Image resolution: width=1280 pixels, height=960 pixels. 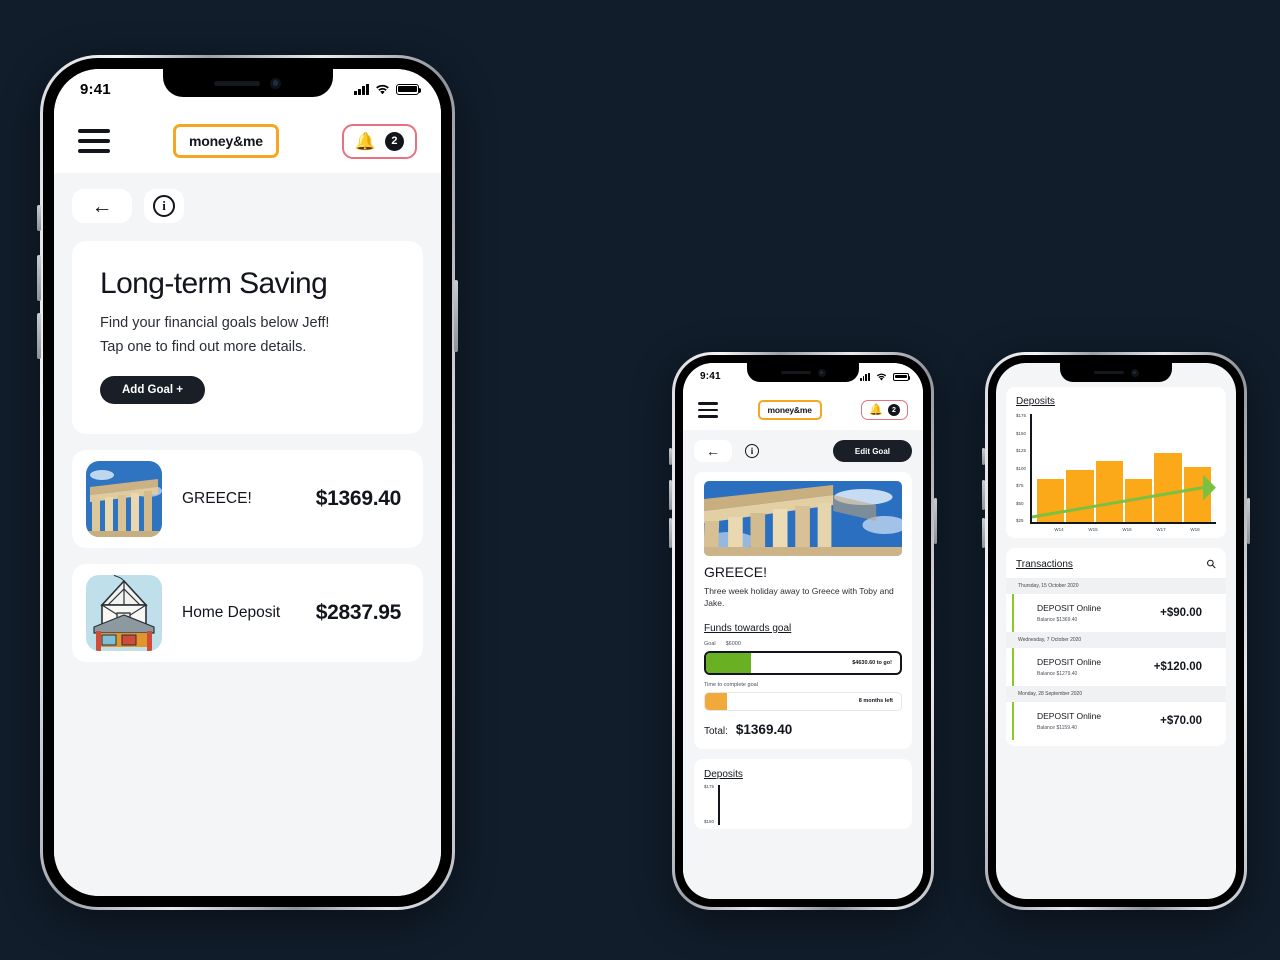 What do you see at coordinates (409, 89) in the screenshot?
I see `battery-icon` at bounding box center [409, 89].